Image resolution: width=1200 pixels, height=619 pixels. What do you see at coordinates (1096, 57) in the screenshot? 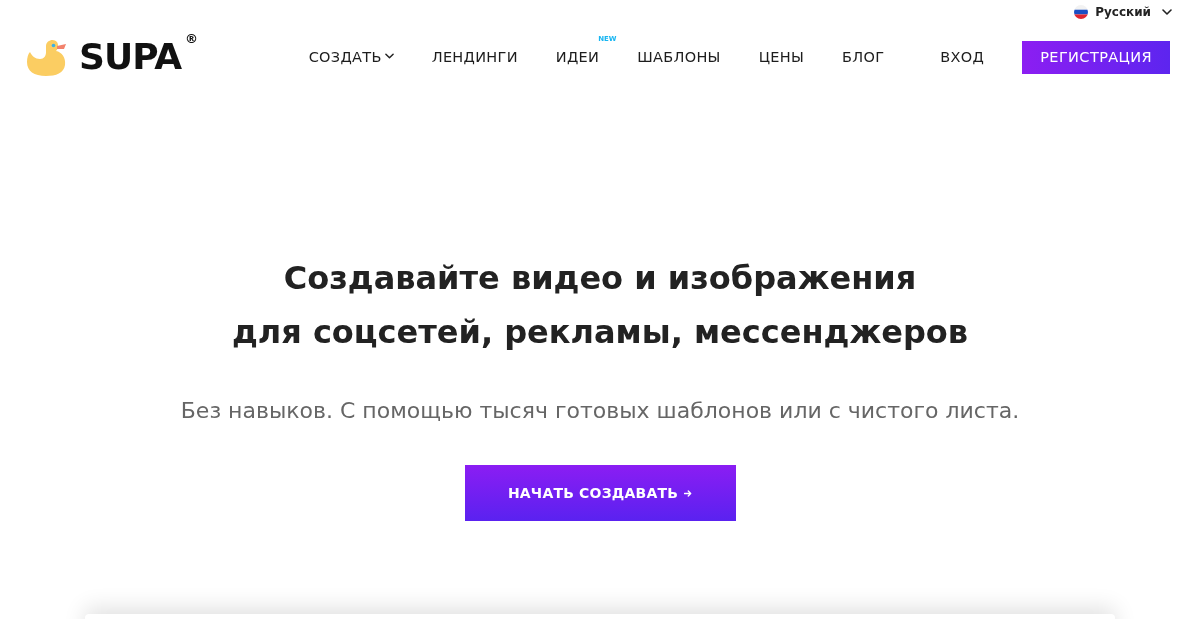
I see `signup-button: РЕГИСТРАЦИЯ` at bounding box center [1096, 57].